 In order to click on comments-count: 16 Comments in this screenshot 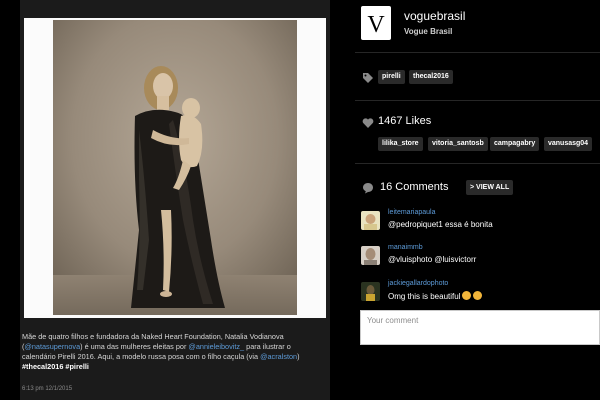, I will do `click(414, 187)`.